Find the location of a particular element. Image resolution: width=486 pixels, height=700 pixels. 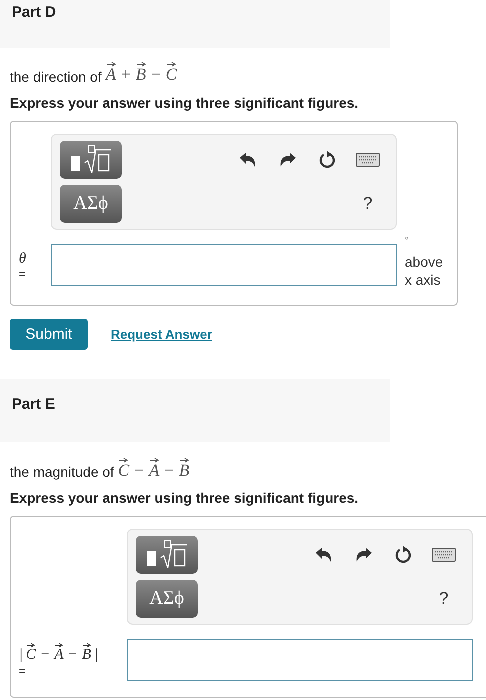

submit-button: Submit is located at coordinates (49, 334).